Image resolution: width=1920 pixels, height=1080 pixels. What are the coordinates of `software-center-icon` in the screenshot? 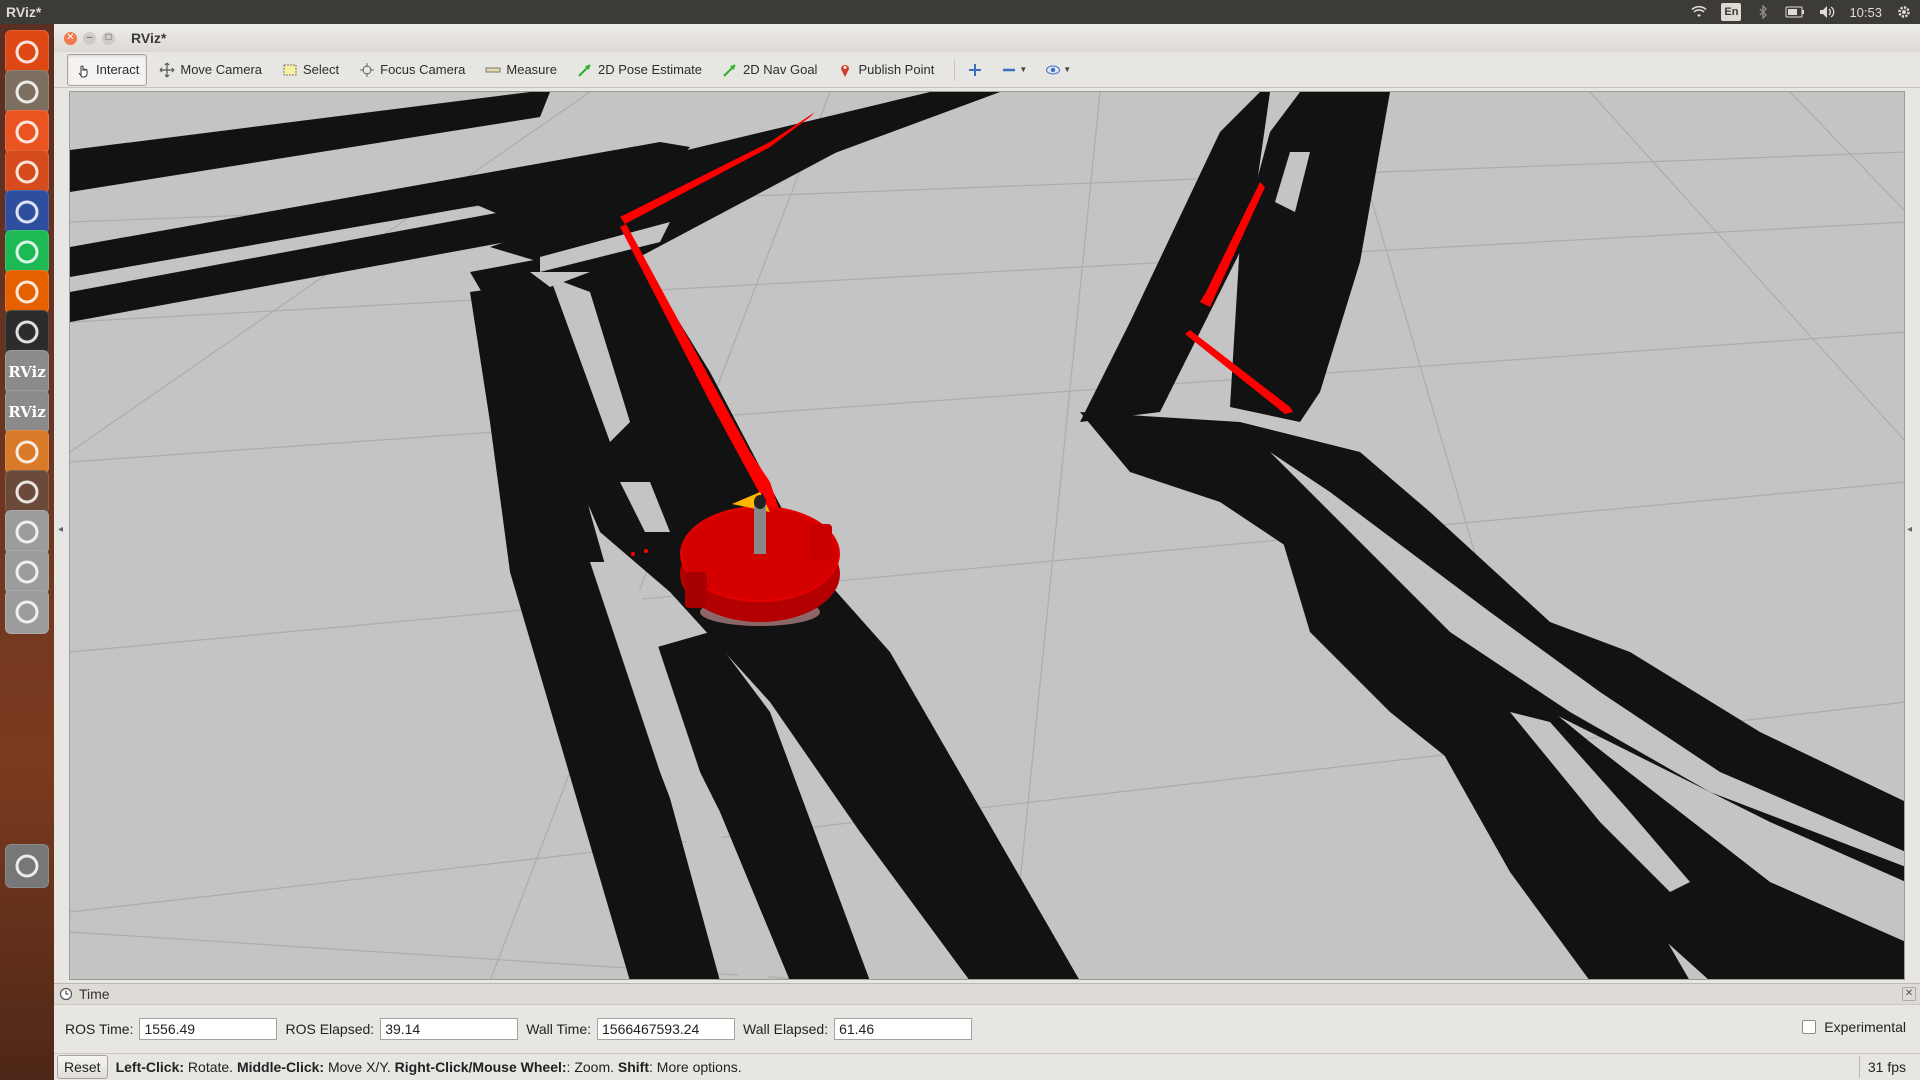 It's located at (27, 132).